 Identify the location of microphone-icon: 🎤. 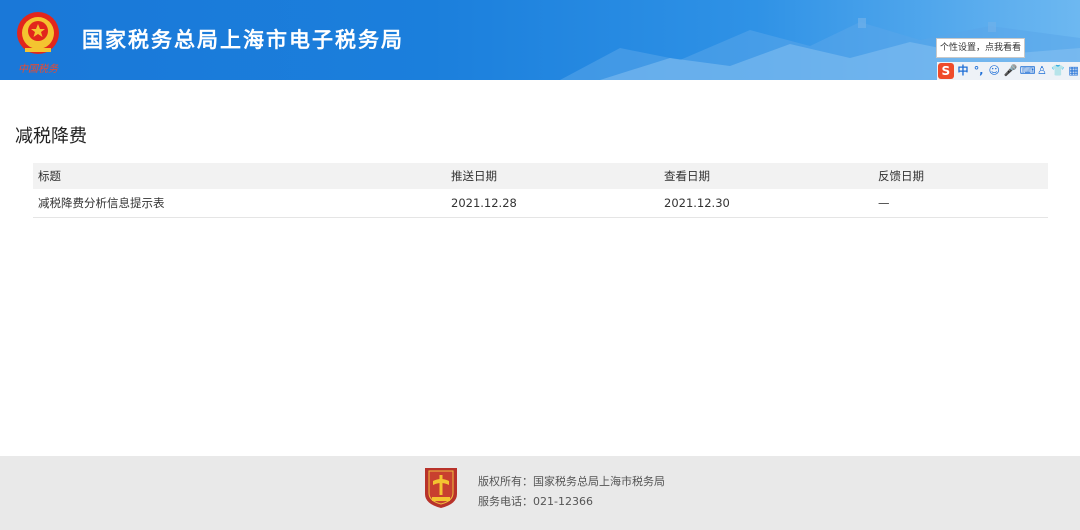
(1011, 71).